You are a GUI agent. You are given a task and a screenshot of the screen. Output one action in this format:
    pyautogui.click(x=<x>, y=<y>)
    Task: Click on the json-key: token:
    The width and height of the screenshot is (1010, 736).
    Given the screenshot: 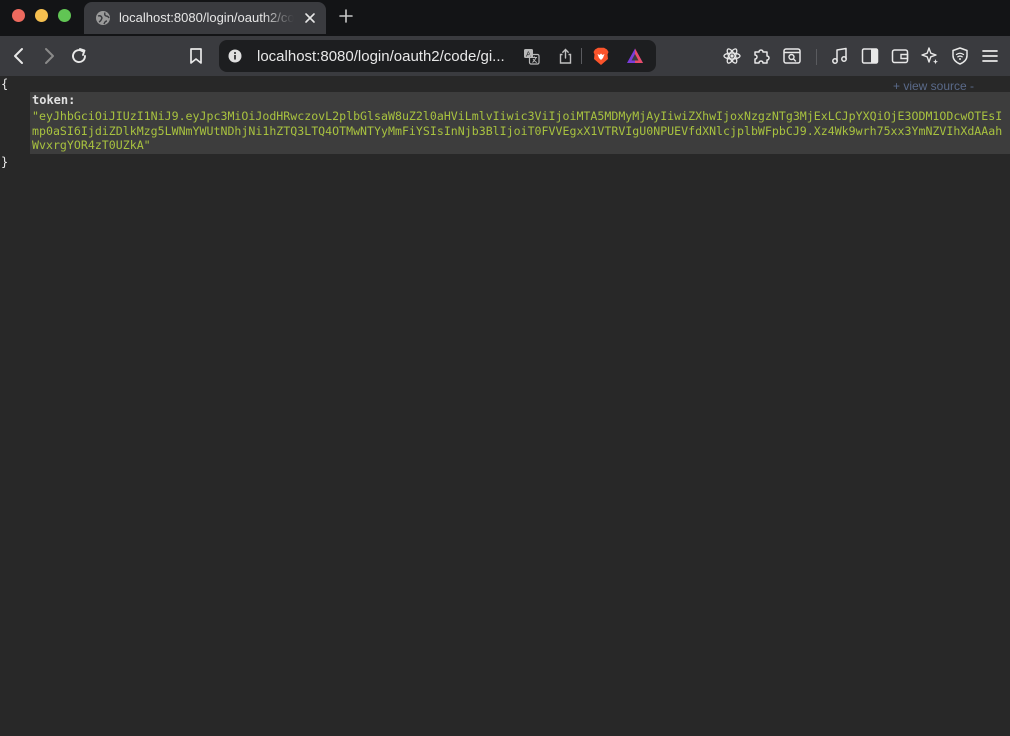 What is the action you would take?
    pyautogui.click(x=54, y=100)
    